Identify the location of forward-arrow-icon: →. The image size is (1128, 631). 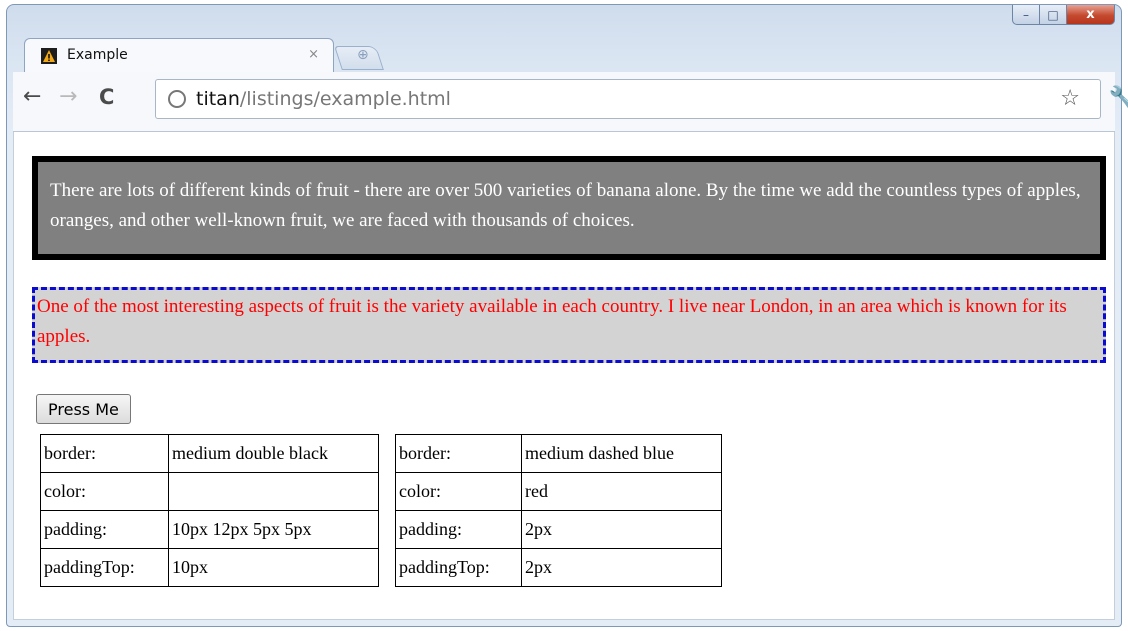
(68, 97).